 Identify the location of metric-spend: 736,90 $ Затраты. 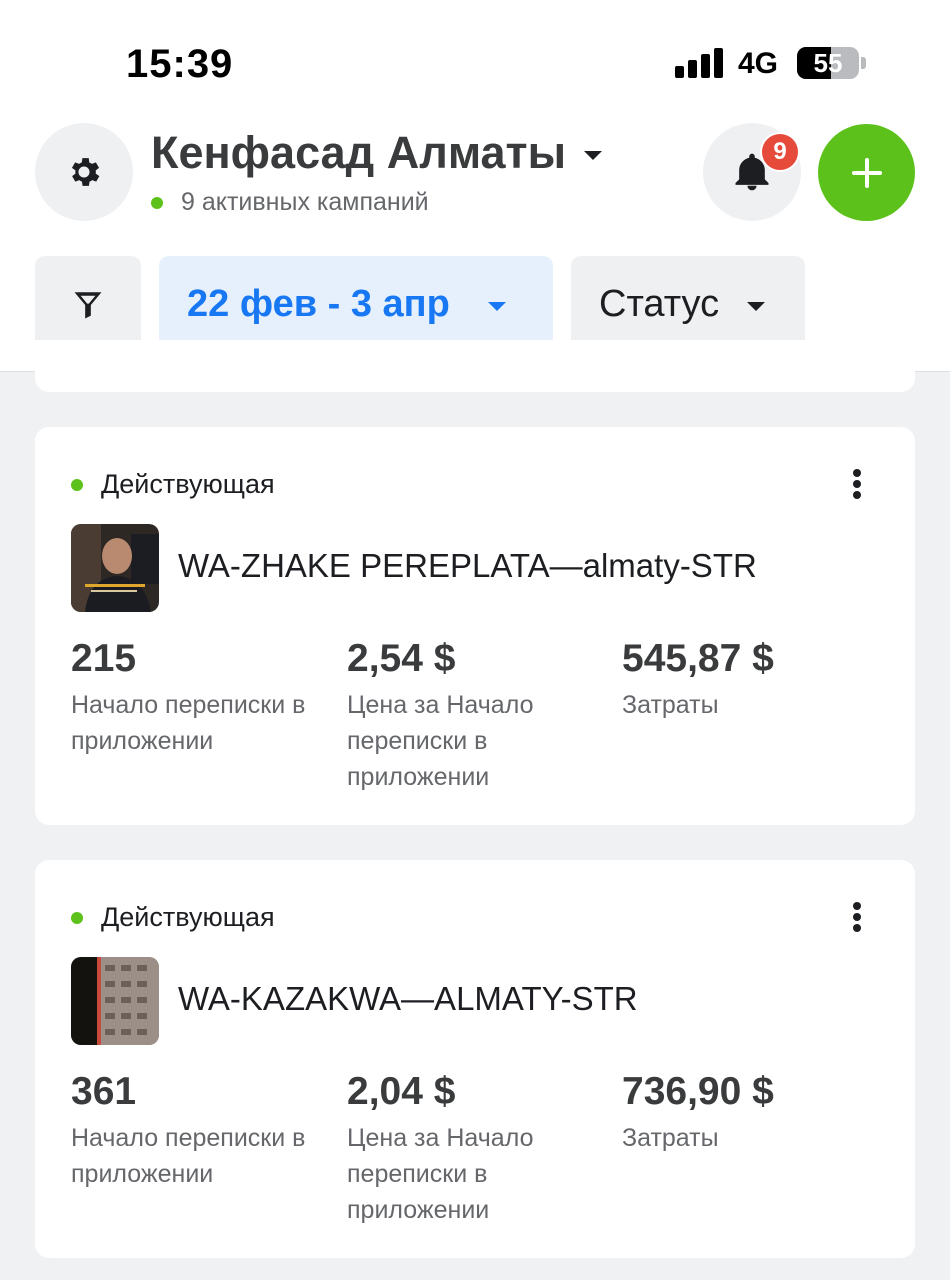
(752, 1113).